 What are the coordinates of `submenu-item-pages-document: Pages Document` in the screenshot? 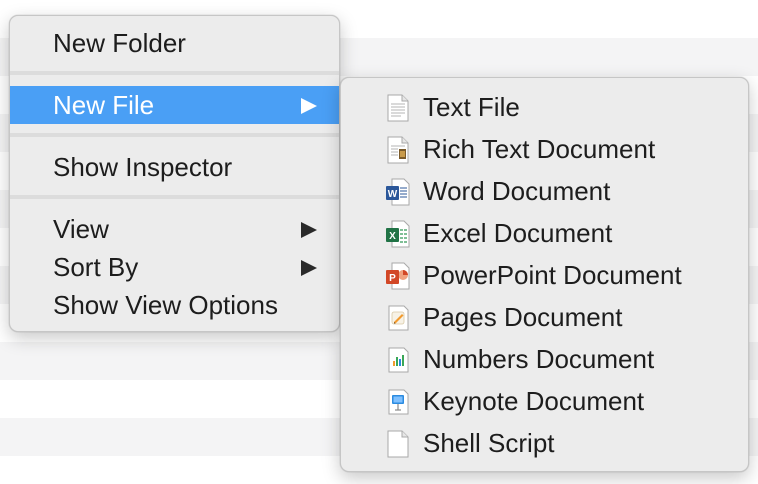 It's located at (544, 317).